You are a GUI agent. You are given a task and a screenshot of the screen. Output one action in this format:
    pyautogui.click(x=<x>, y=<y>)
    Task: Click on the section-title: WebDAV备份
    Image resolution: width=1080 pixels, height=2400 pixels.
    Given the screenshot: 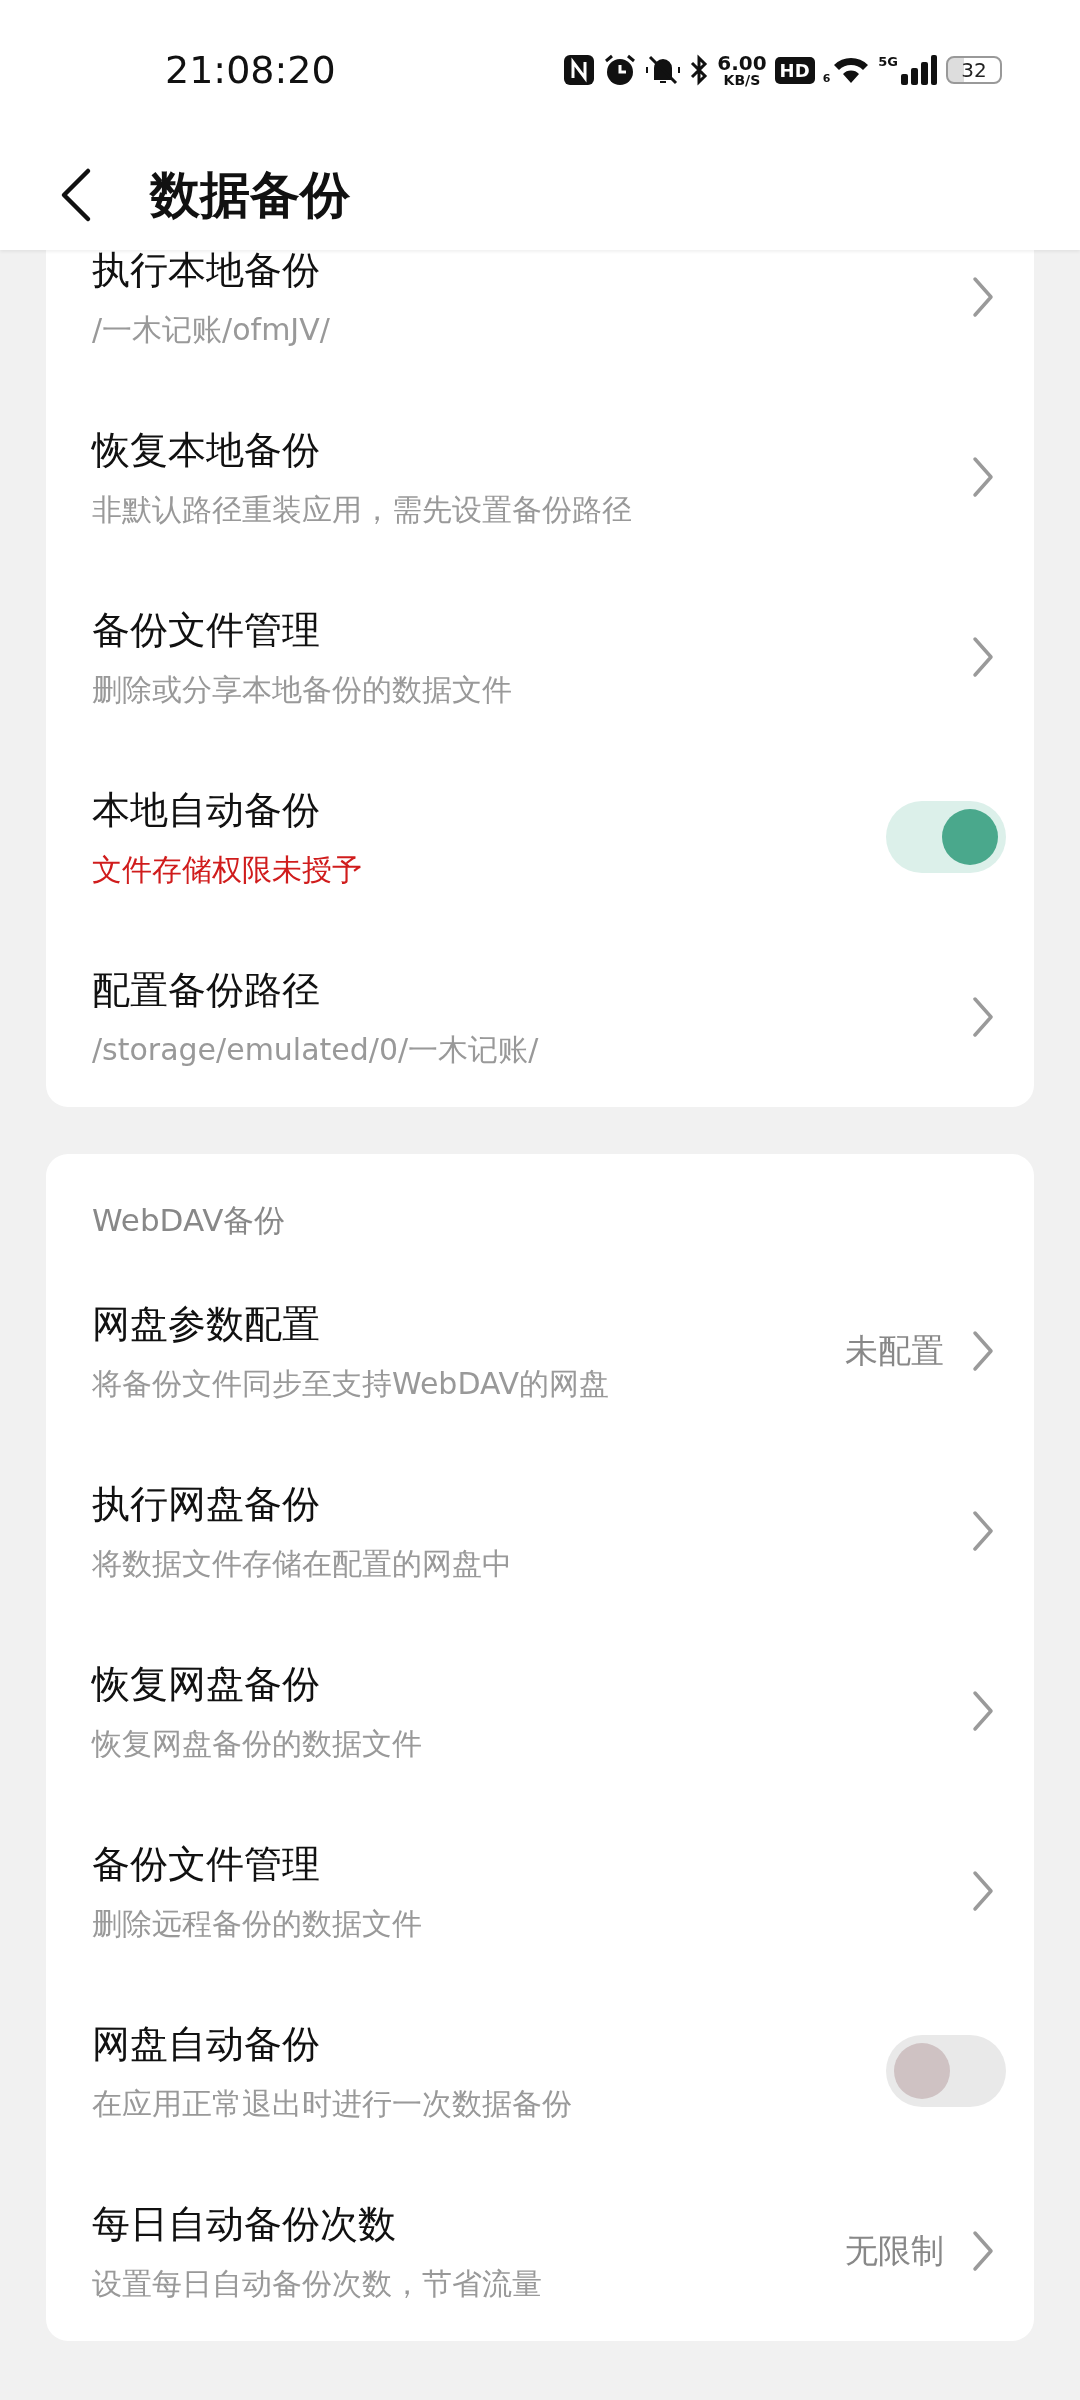 What is the action you would take?
    pyautogui.click(x=189, y=1220)
    